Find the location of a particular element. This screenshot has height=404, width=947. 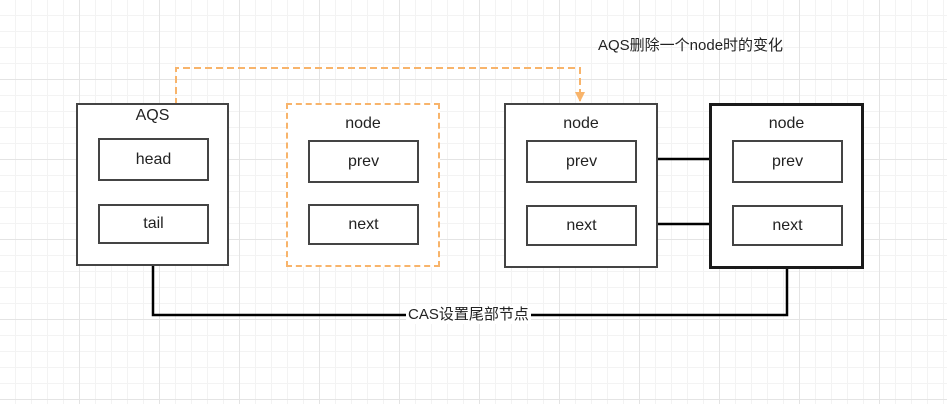

aqs-head-field: head is located at coordinates (153, 159).